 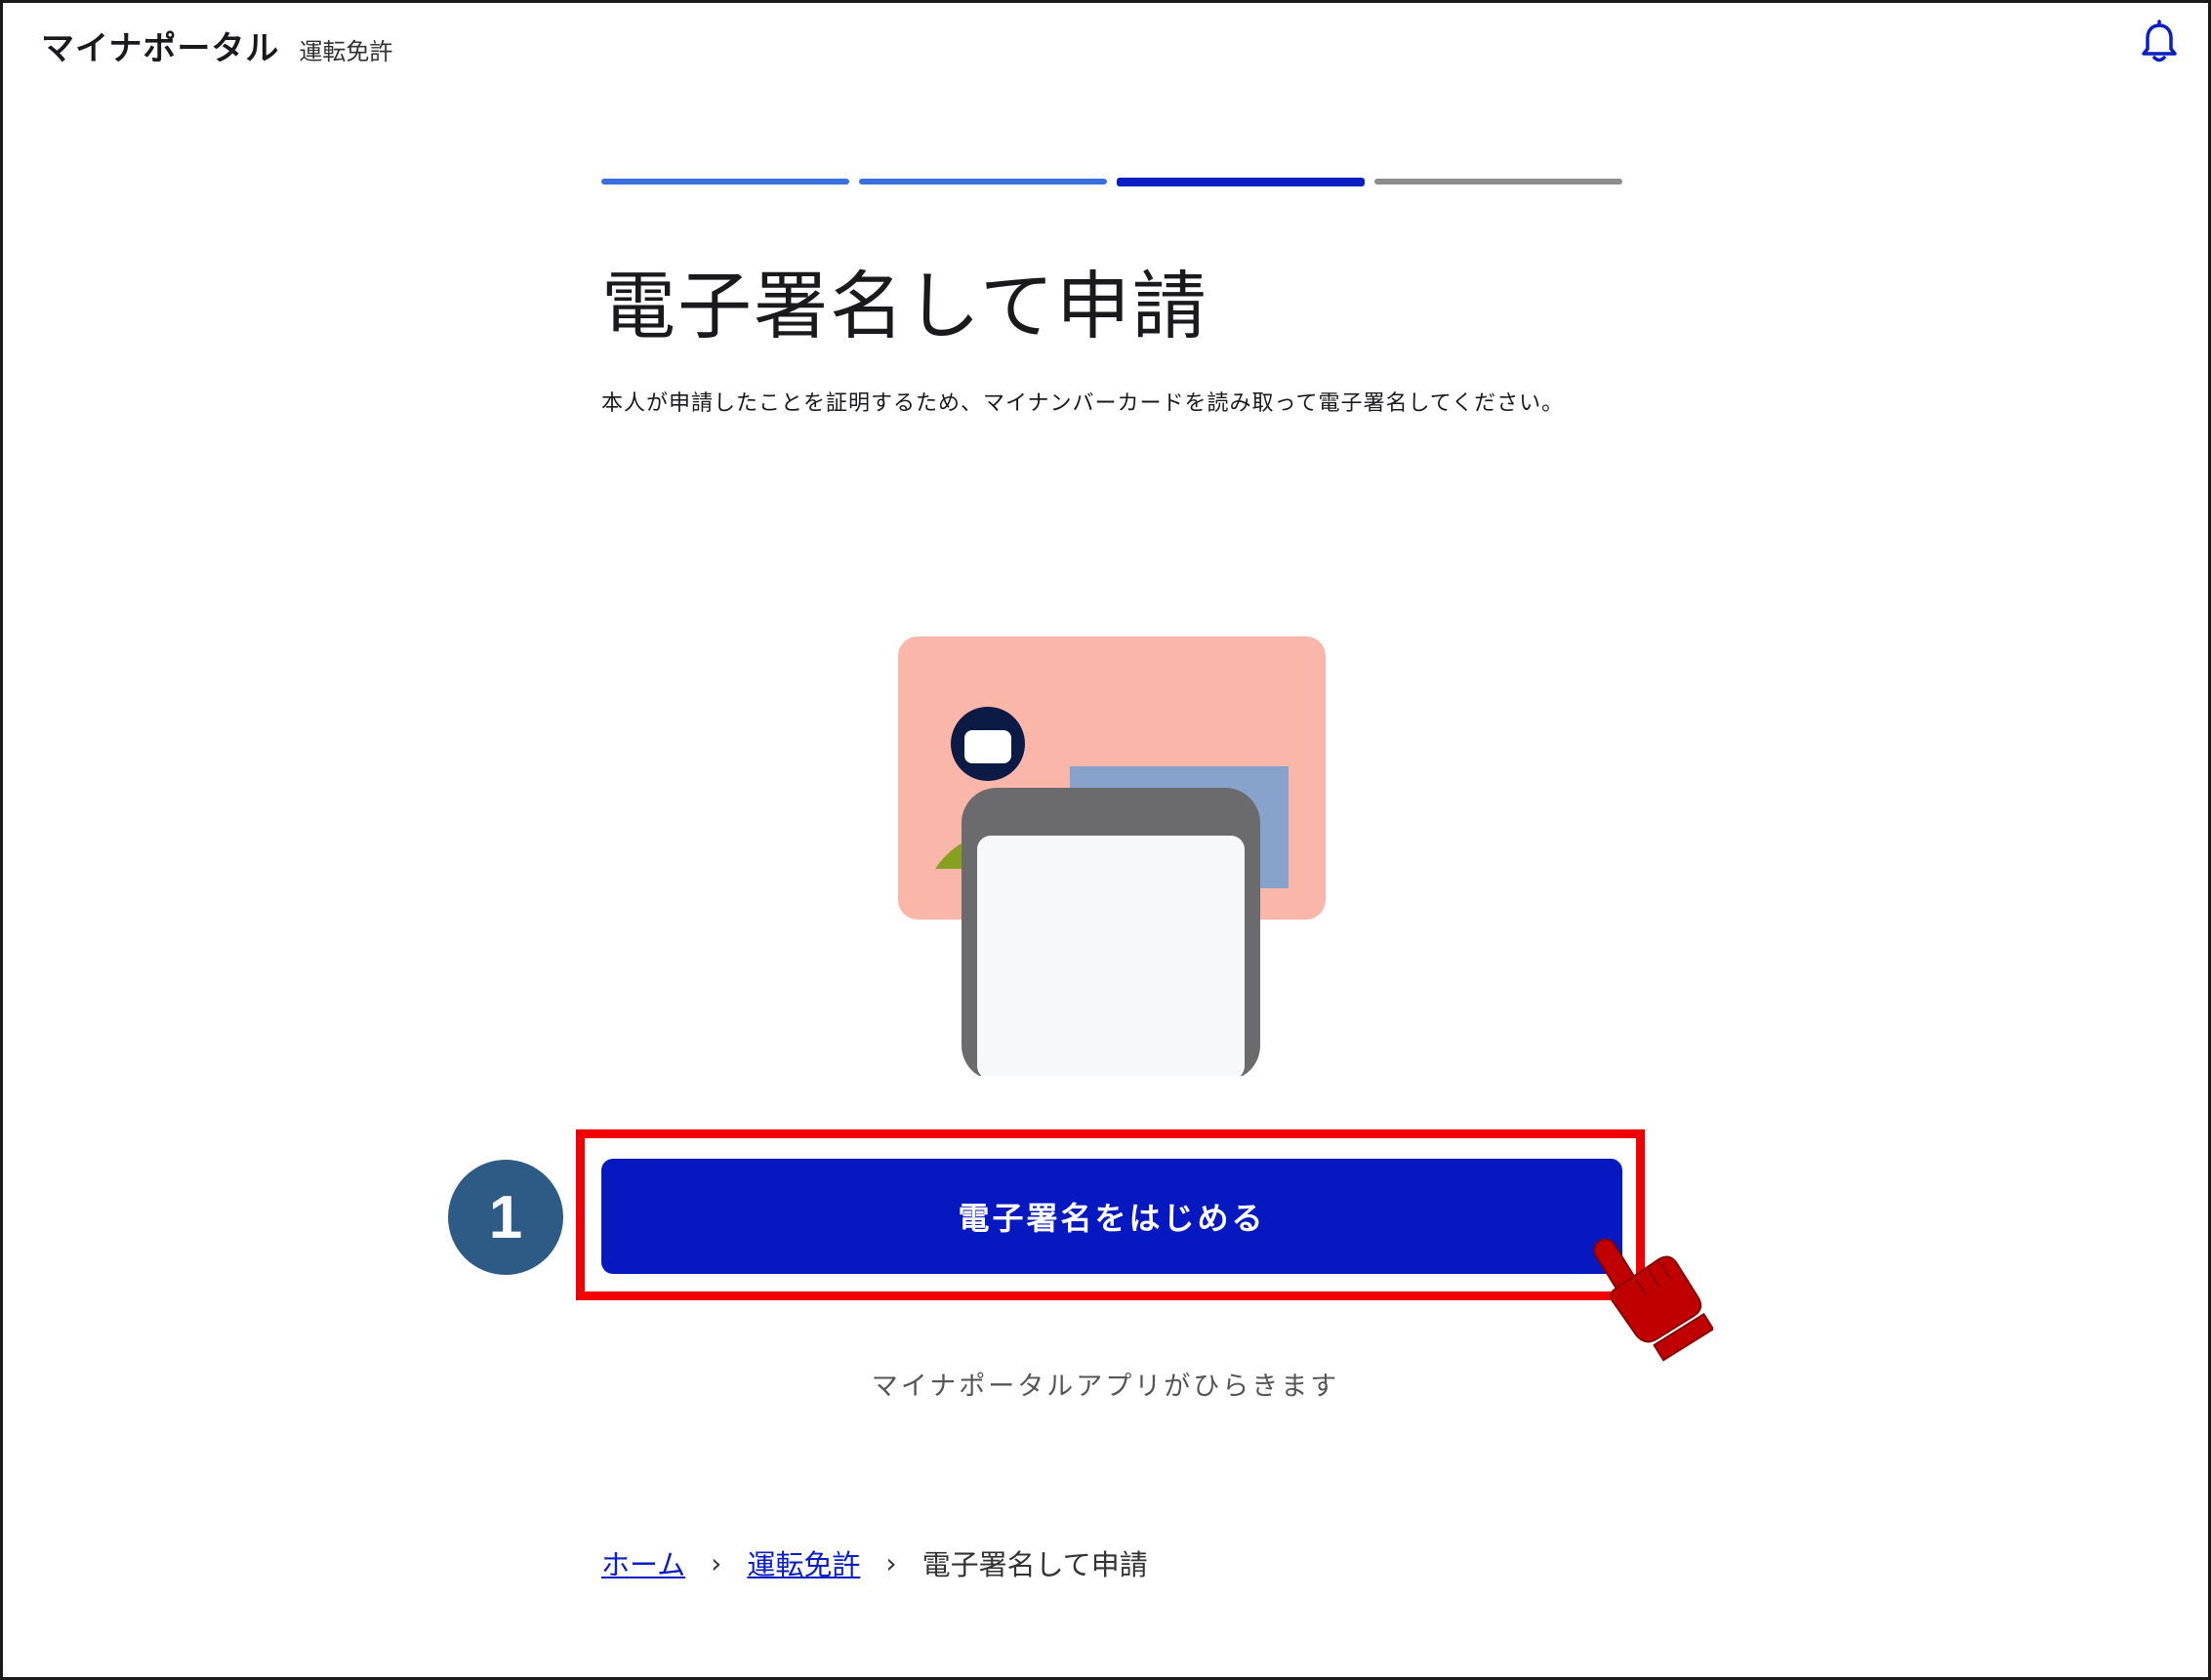 What do you see at coordinates (506, 1217) in the screenshot?
I see `annotation-step-number: 1` at bounding box center [506, 1217].